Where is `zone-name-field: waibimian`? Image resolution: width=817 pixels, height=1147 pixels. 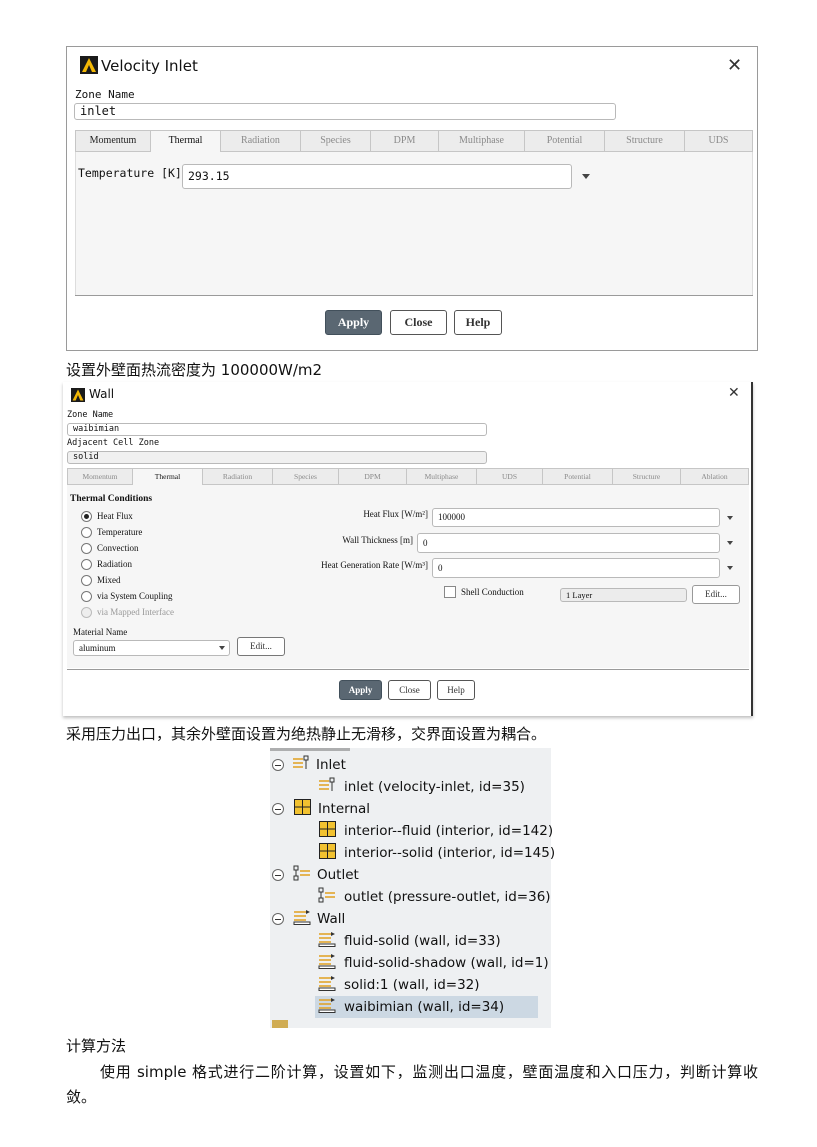
zone-name-field: waibimian is located at coordinates (277, 429).